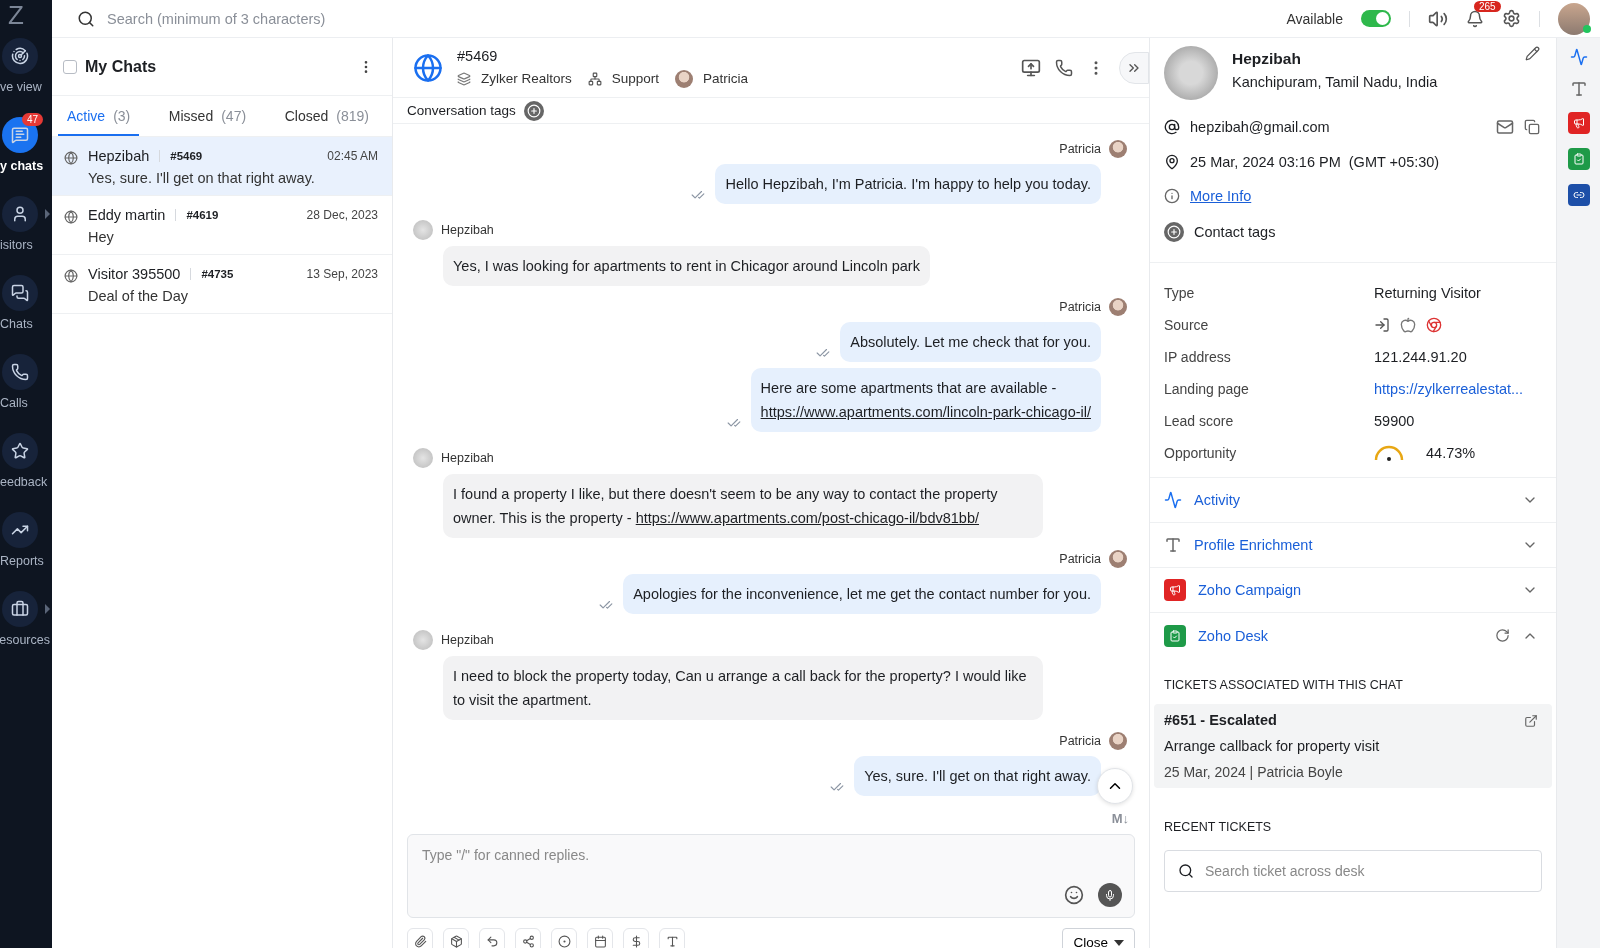 The image size is (1600, 948). I want to click on tags-label: Conversation tags, so click(461, 110).